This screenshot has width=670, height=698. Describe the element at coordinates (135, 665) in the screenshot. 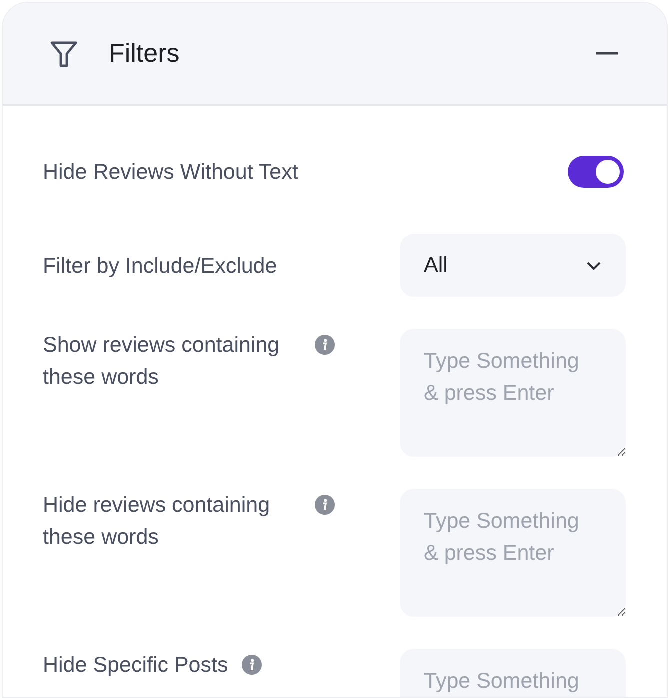

I see `field-label: Hide Specific Posts` at that location.